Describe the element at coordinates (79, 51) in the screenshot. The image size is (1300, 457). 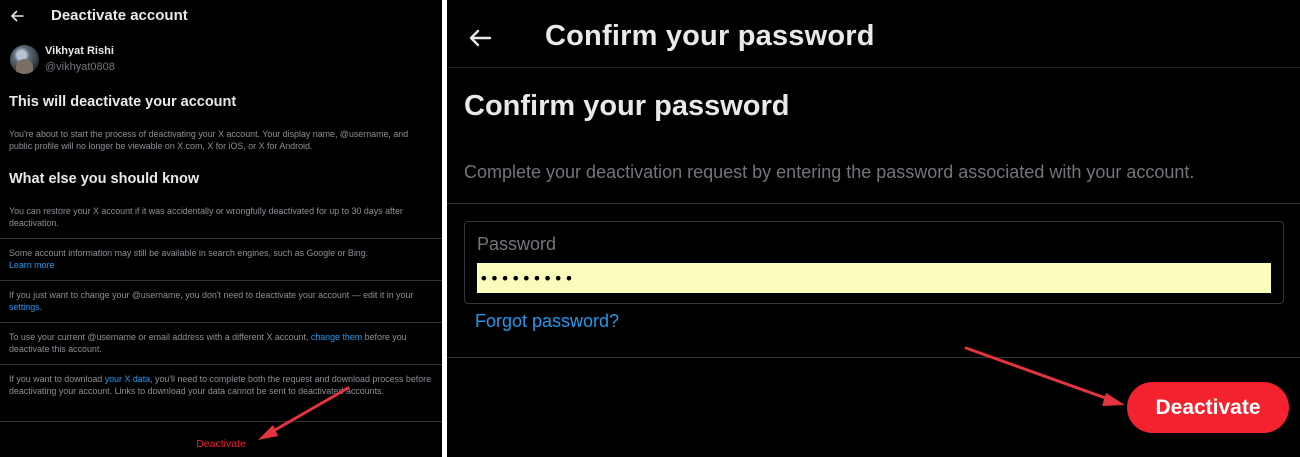
I see `profile-name: Vikhyat Rishi` at that location.